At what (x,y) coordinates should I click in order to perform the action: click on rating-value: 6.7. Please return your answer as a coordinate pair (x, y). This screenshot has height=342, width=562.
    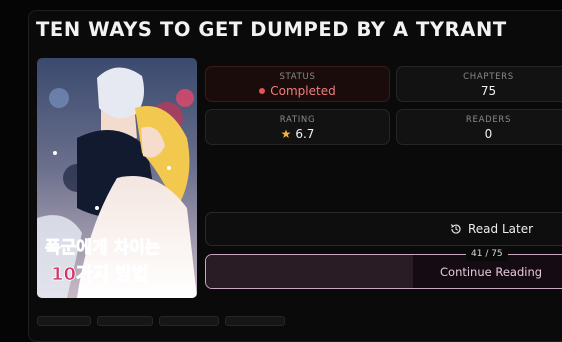
    Looking at the image, I should click on (305, 134).